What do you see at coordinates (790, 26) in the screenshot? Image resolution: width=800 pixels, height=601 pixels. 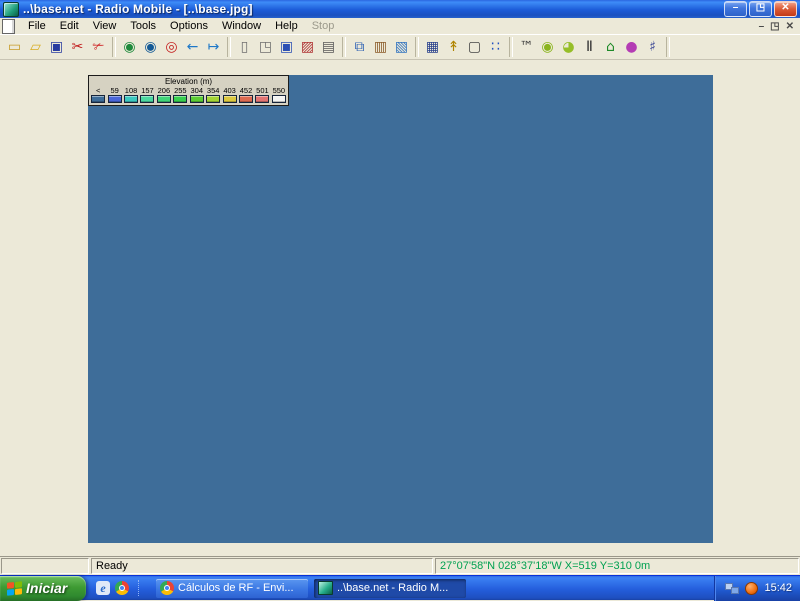 I see `child-close-button: ✕` at bounding box center [790, 26].